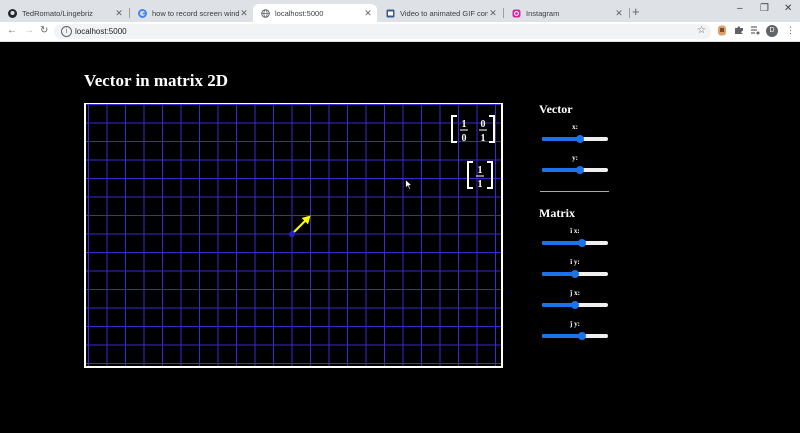  What do you see at coordinates (12, 31) in the screenshot?
I see `back-arrow-icon: ←` at bounding box center [12, 31].